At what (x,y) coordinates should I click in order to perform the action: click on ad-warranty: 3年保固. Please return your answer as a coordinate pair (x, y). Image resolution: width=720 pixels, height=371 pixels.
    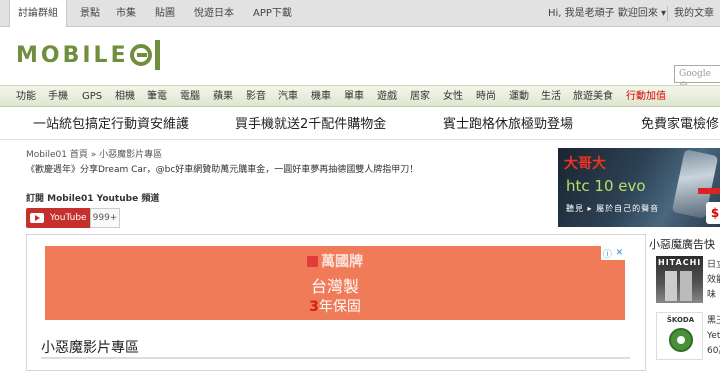
    Looking at the image, I should click on (335, 307).